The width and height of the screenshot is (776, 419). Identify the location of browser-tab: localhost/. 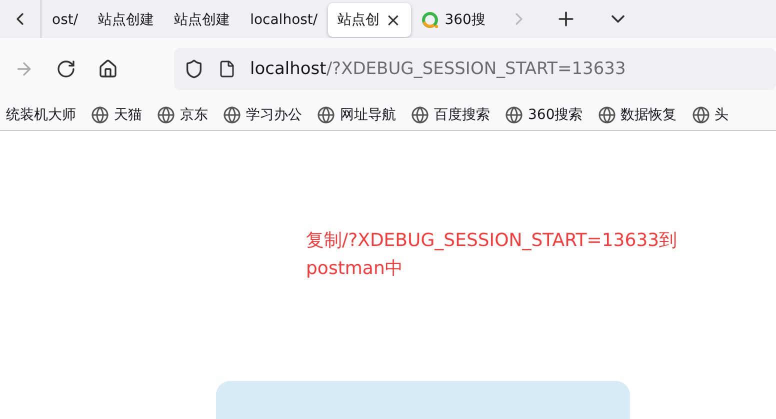
(284, 20).